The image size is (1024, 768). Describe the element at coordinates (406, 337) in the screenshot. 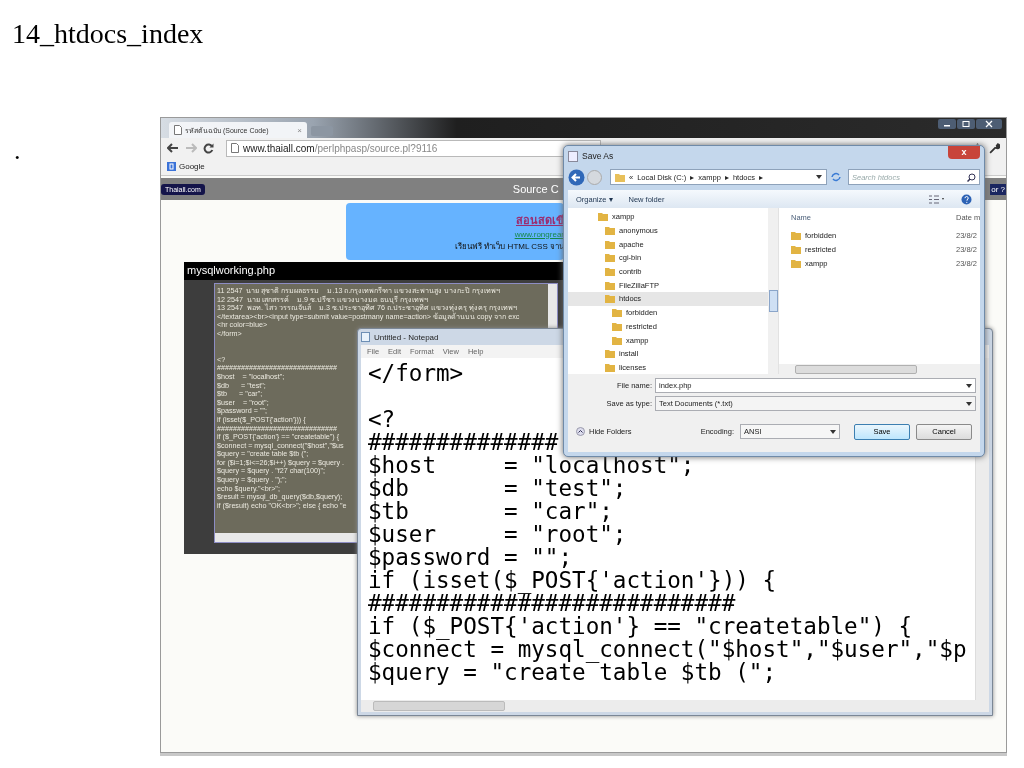

I see `window-title: Untitled - Notepad` at that location.